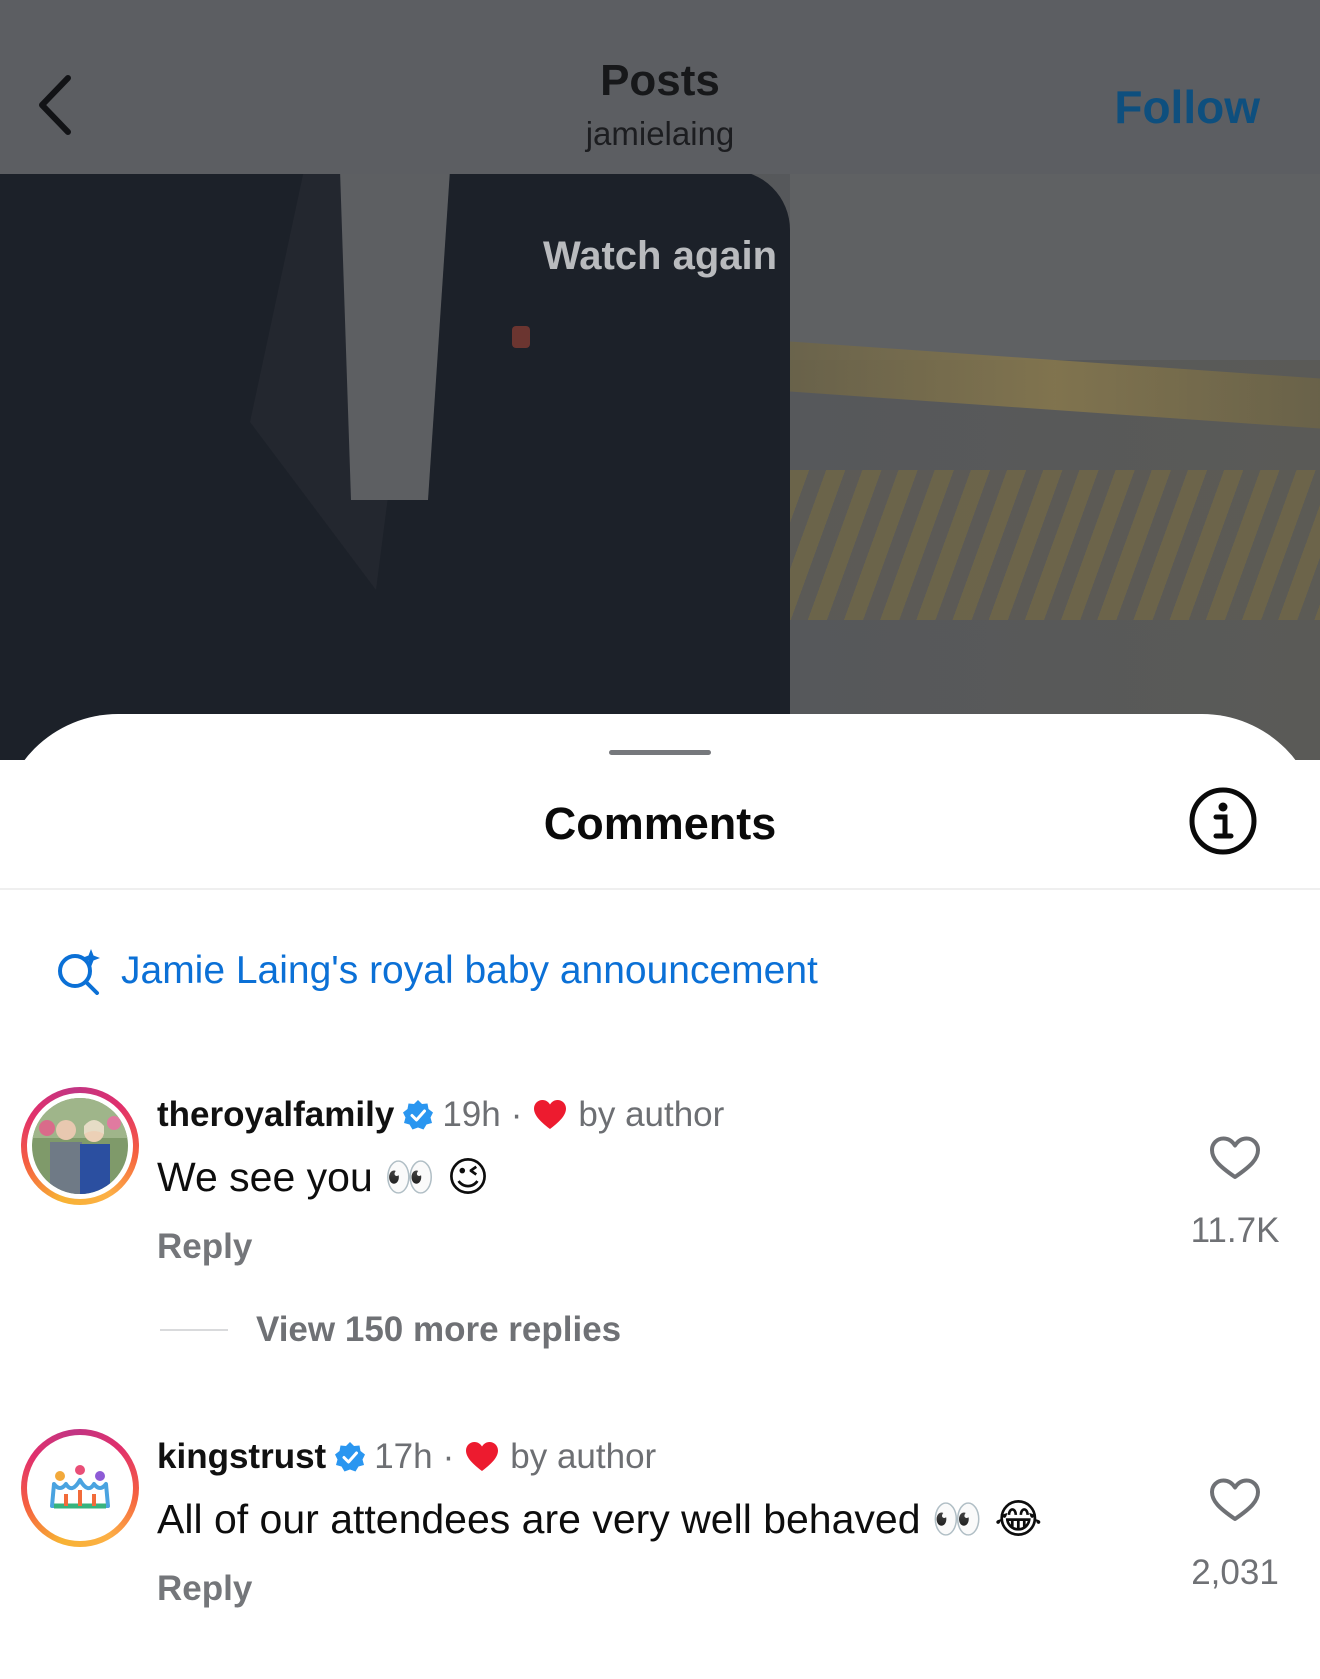  What do you see at coordinates (241, 1457) in the screenshot?
I see `comment-username: kingstrust` at bounding box center [241, 1457].